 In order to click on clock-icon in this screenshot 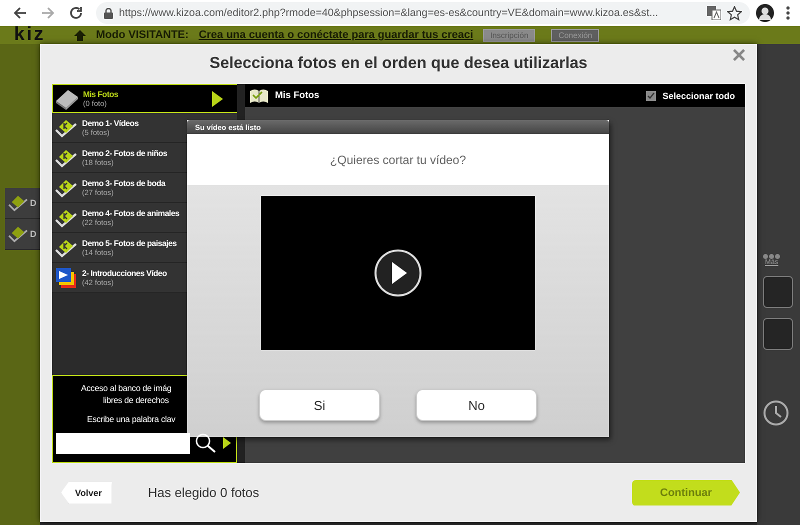, I will do `click(776, 413)`.